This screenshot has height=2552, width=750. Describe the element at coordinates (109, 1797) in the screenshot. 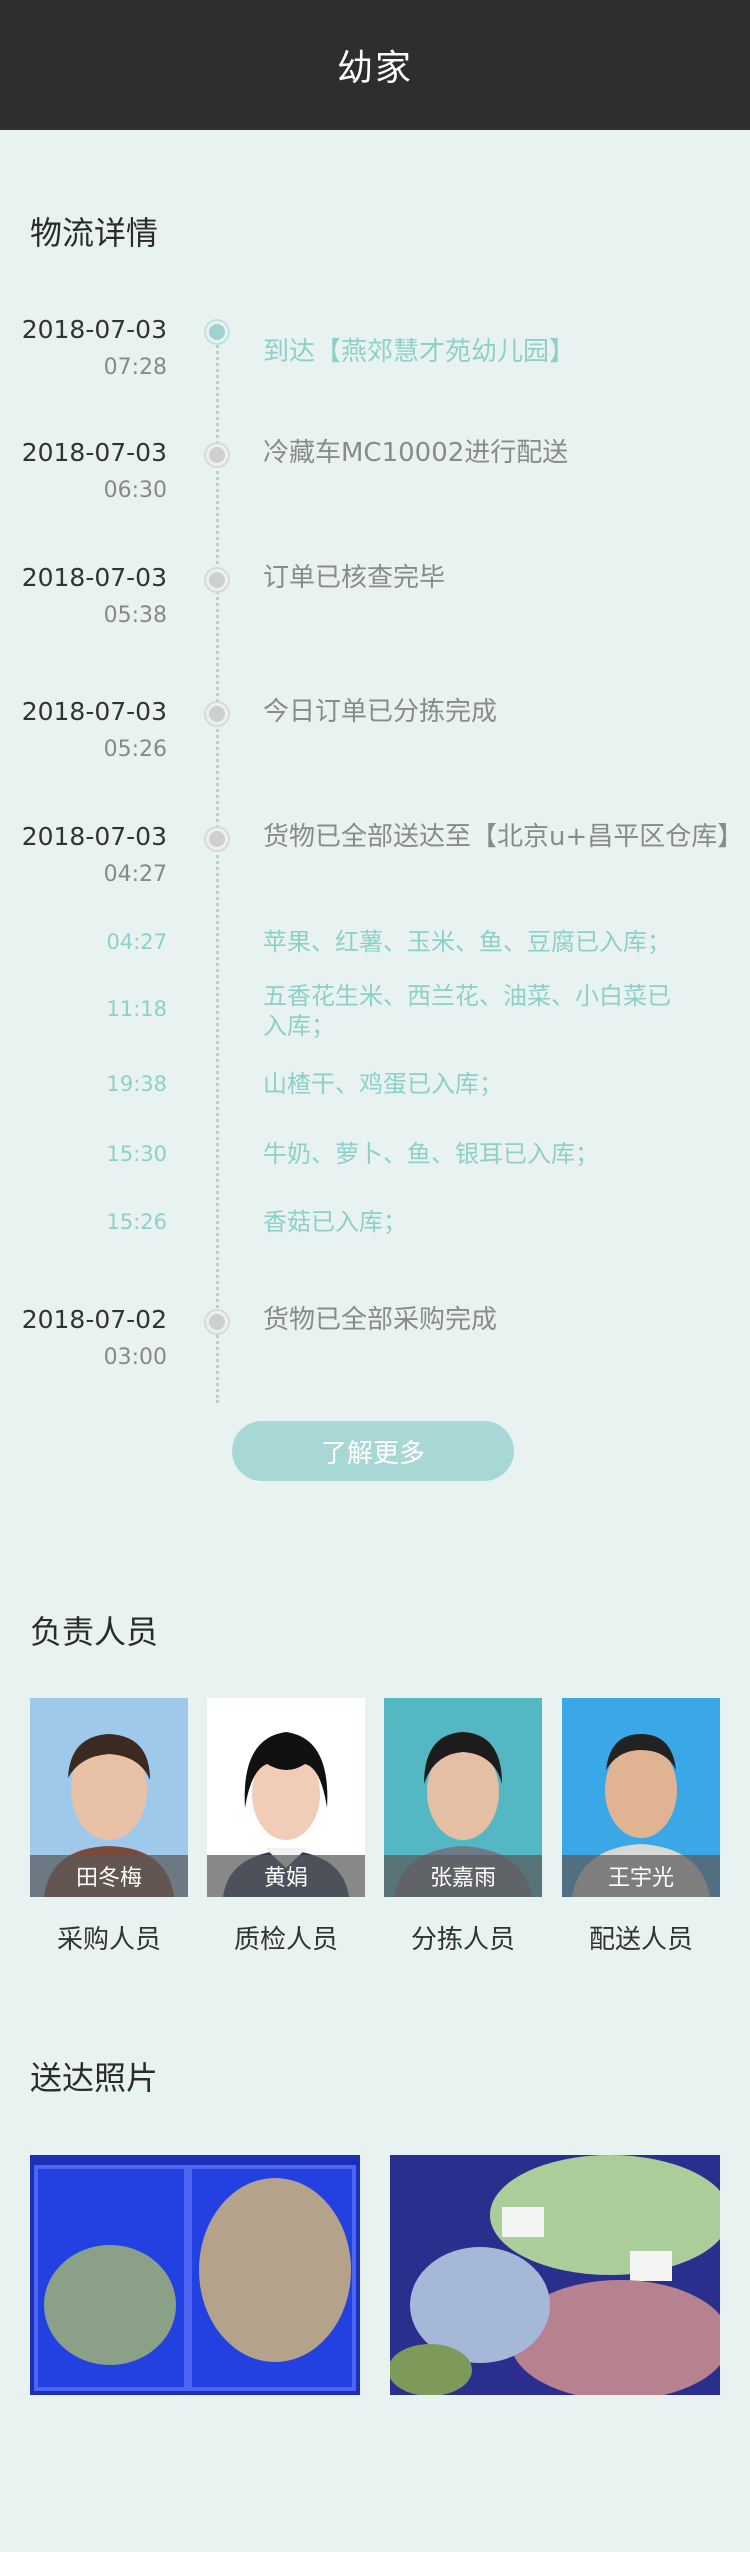

I see `staff-photo: 田冬梅` at that location.